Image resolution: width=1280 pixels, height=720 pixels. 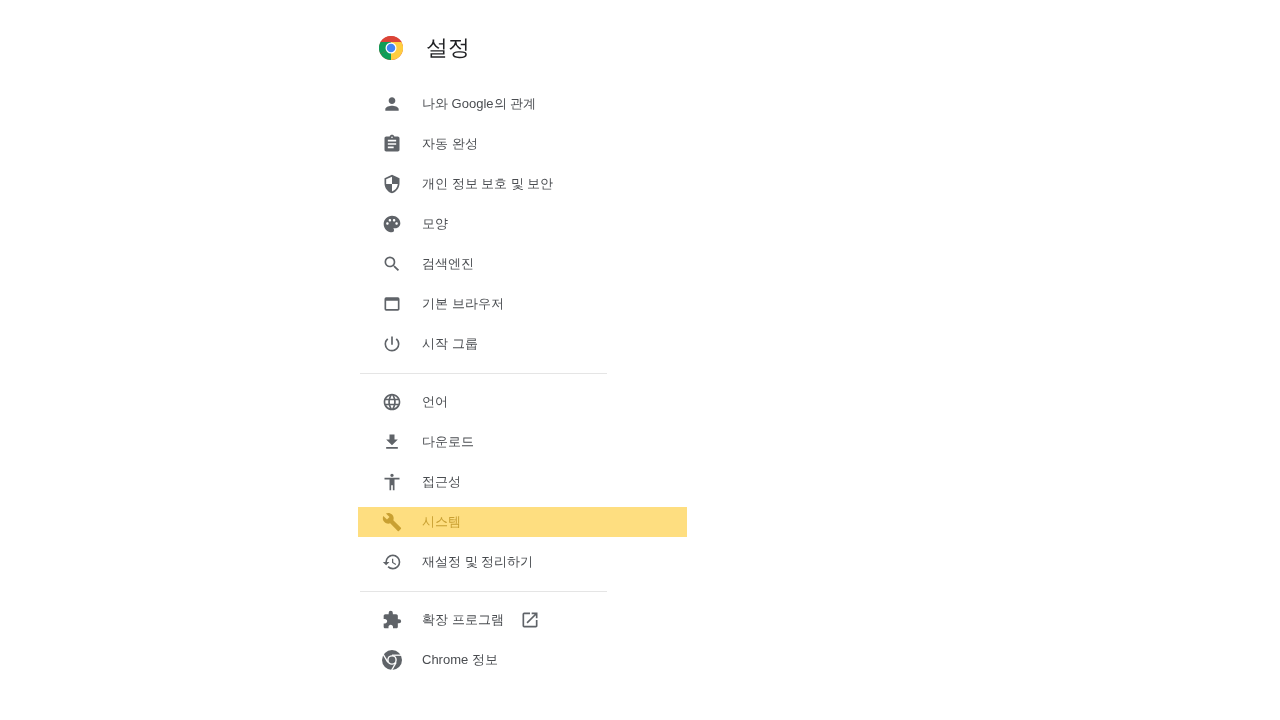 What do you see at coordinates (392, 184) in the screenshot?
I see `shield-icon` at bounding box center [392, 184].